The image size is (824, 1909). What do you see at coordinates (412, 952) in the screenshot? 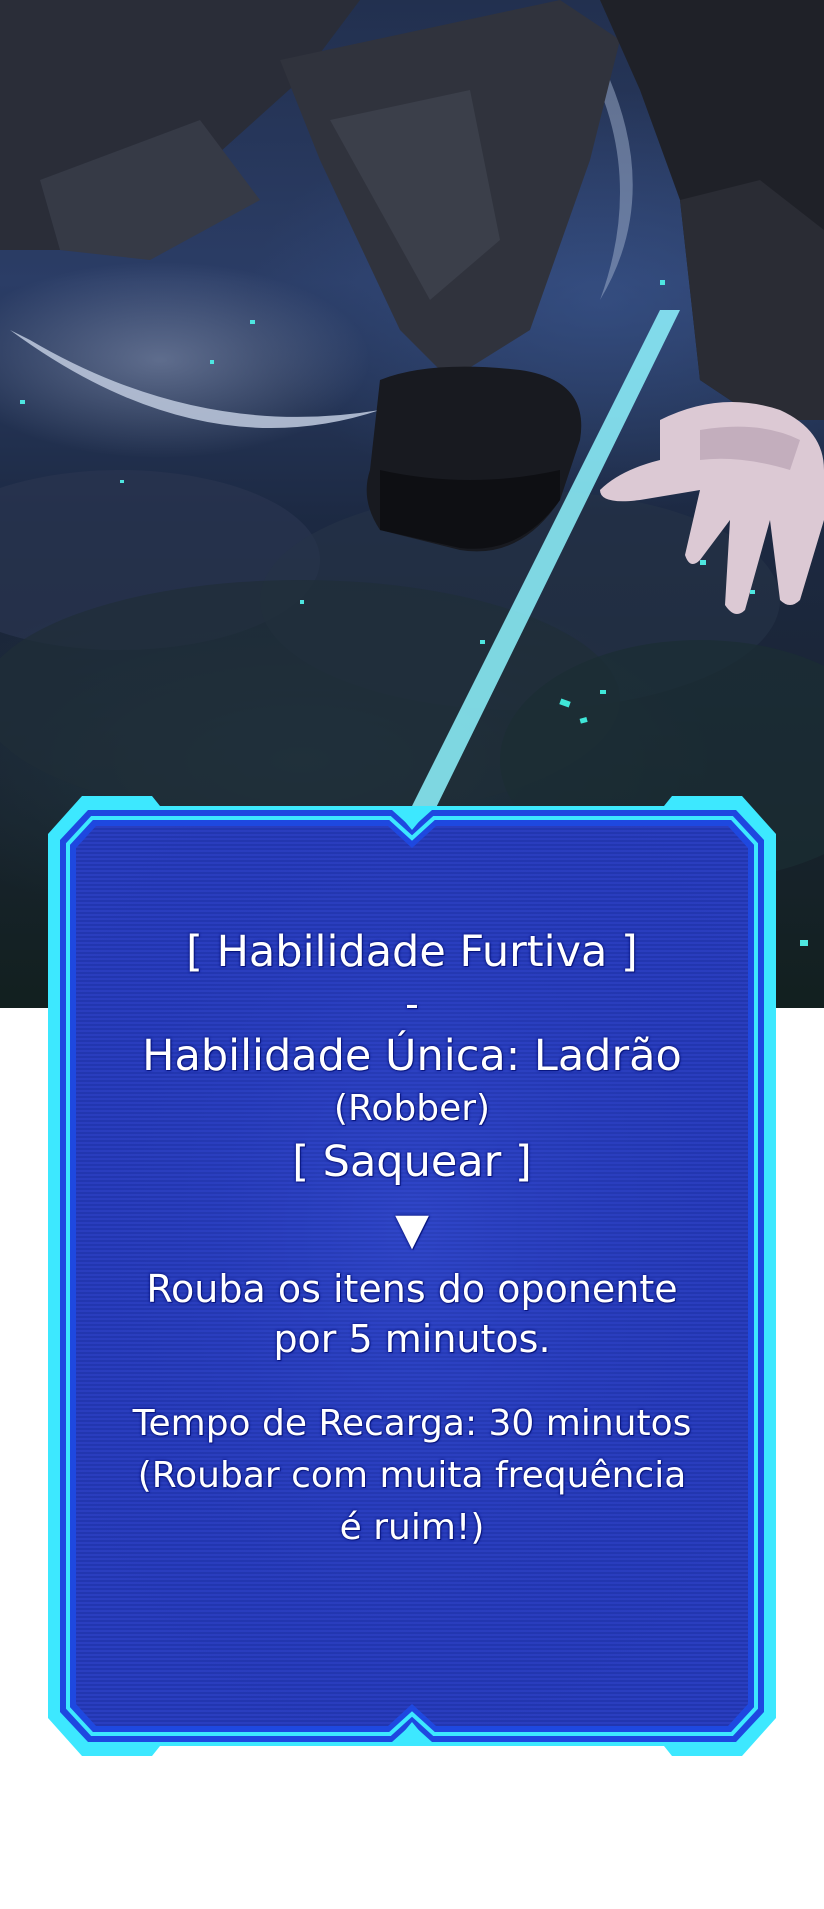
I see `skill-category-title: [ Habilidade Furtiva ]` at bounding box center [412, 952].